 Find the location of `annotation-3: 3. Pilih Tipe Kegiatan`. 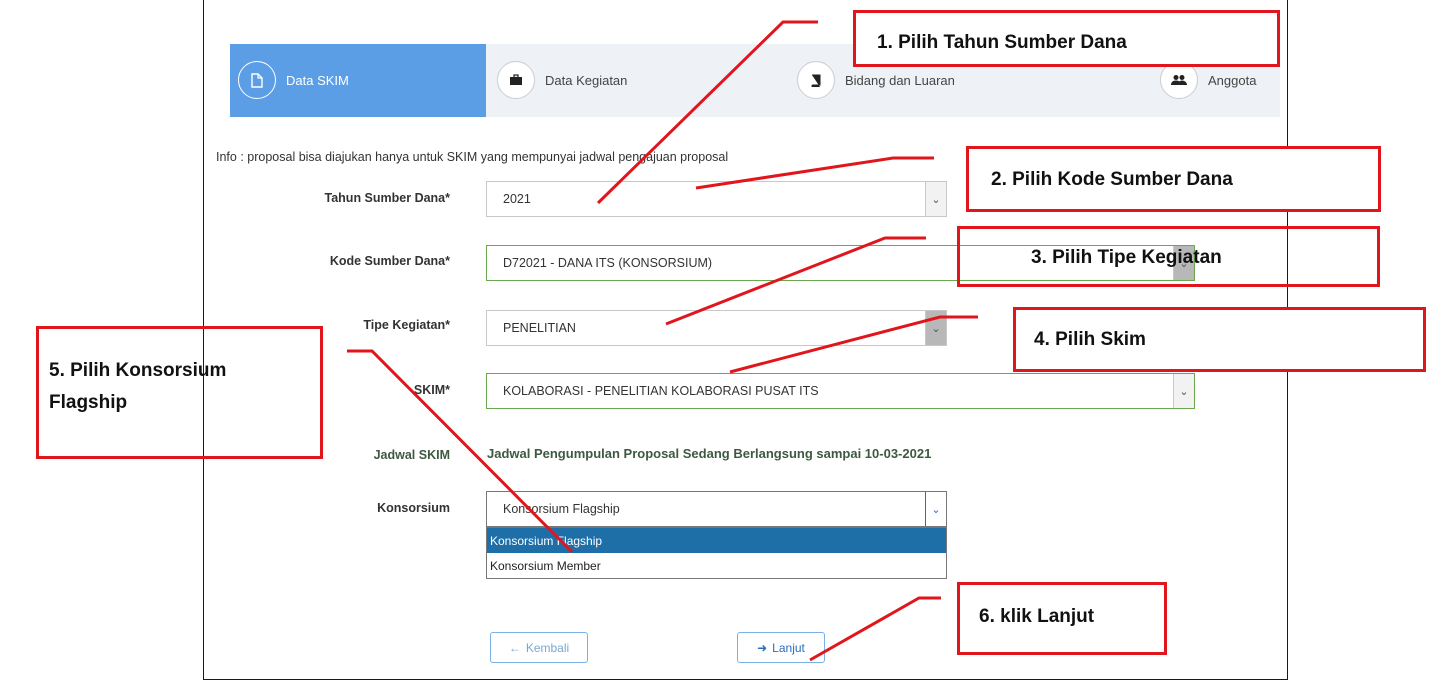

annotation-3: 3. Pilih Tipe Kegiatan is located at coordinates (1168, 256).